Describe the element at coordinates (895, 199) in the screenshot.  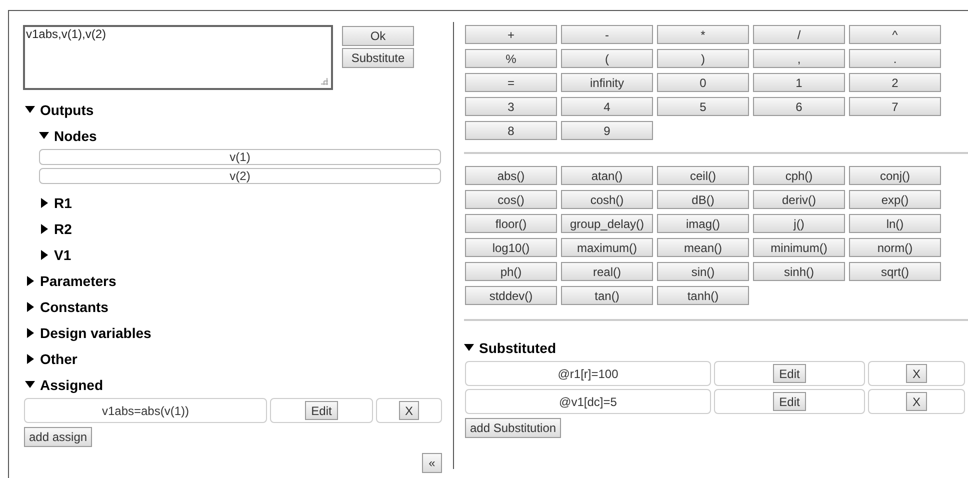
I see `function-button: exp()` at that location.